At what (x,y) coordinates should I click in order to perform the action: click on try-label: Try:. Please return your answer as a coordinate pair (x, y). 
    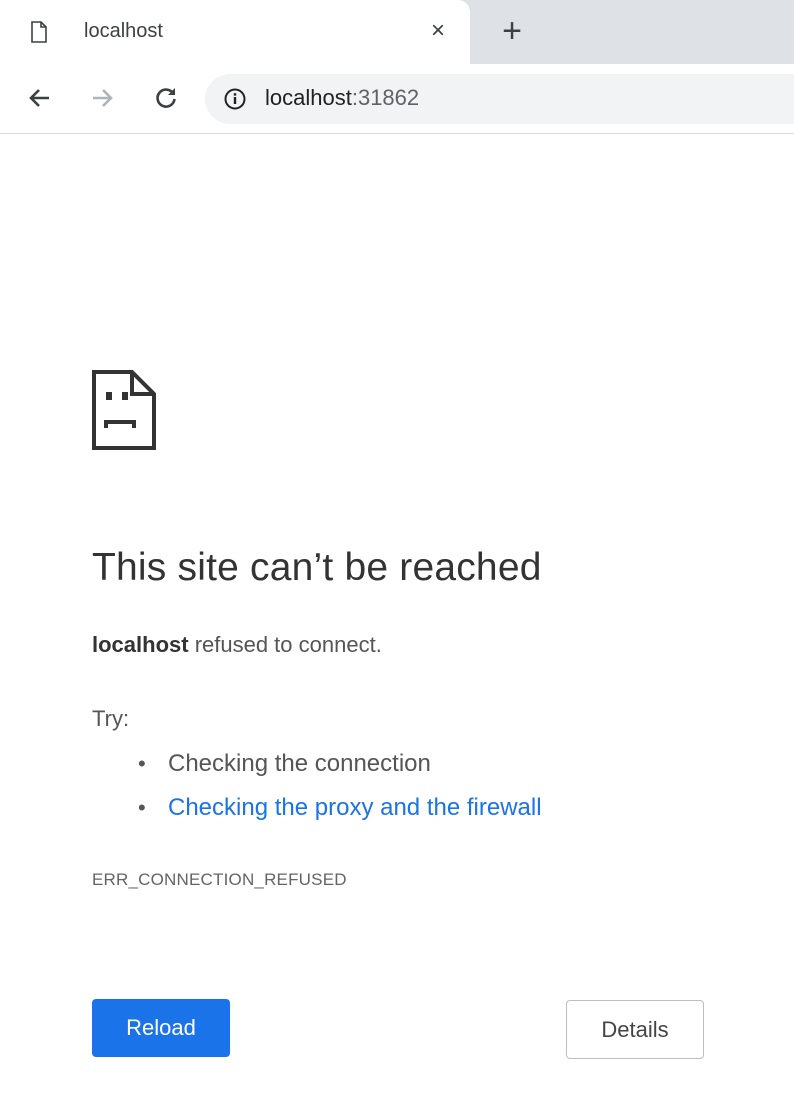
    Looking at the image, I should click on (111, 718).